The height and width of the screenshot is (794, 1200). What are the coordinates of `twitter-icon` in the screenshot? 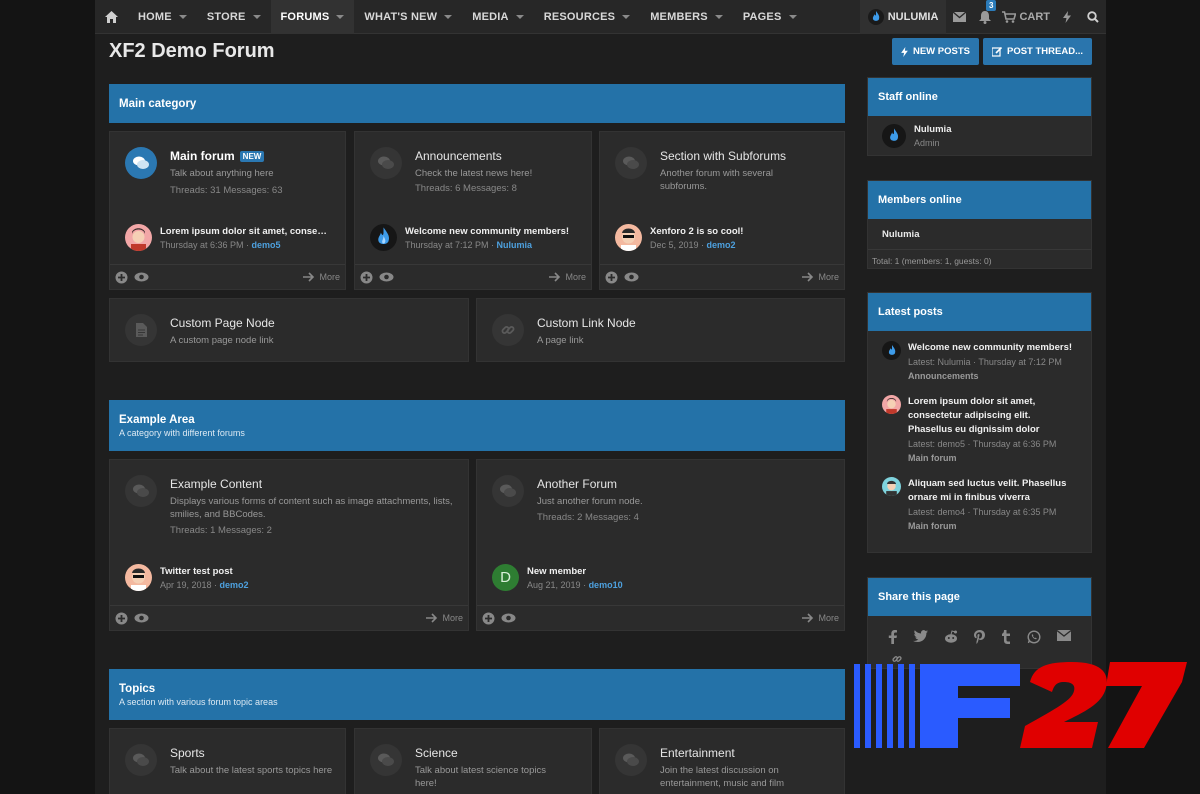 It's located at (921, 636).